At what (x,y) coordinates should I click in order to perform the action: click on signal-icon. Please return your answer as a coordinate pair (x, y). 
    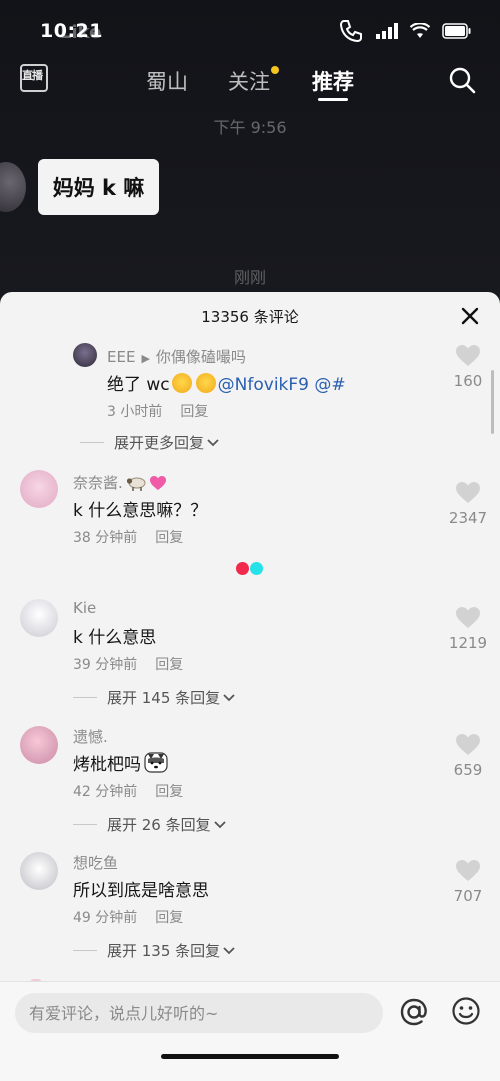
    Looking at the image, I should click on (387, 31).